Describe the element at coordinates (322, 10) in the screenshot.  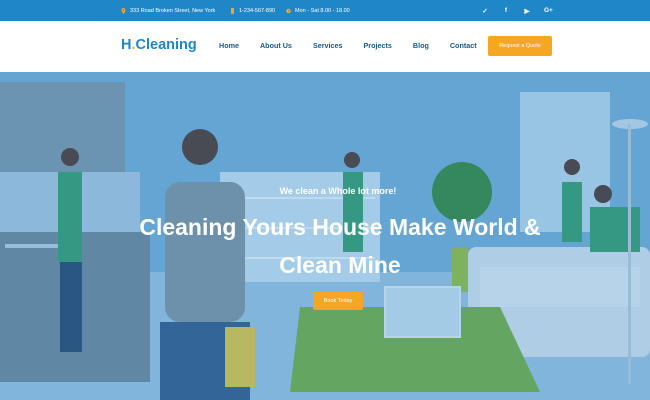
I see `hours-text: Mon - Sat 8.00 - 18.00` at that location.